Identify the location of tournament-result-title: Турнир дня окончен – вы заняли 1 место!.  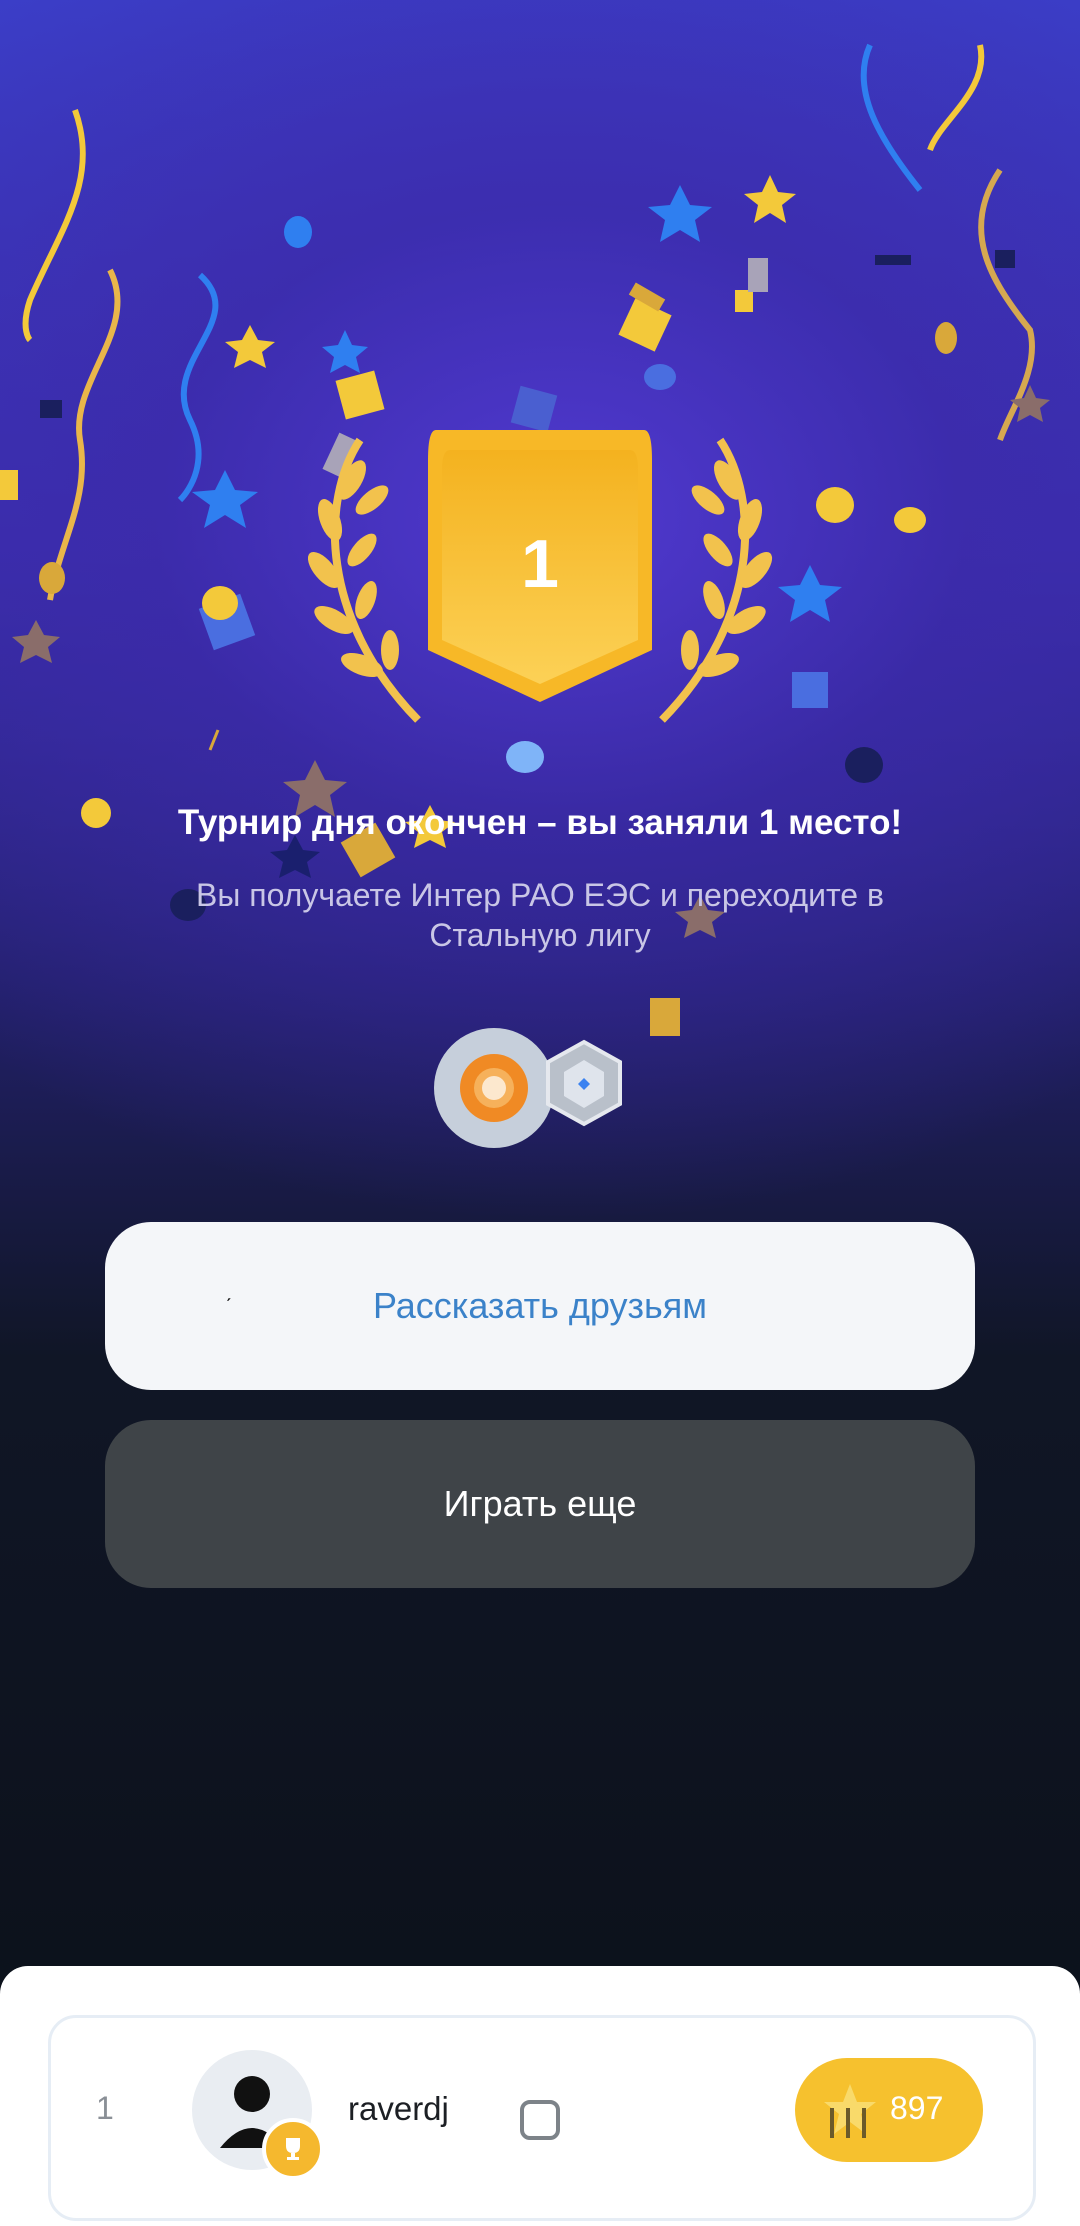
(540, 822).